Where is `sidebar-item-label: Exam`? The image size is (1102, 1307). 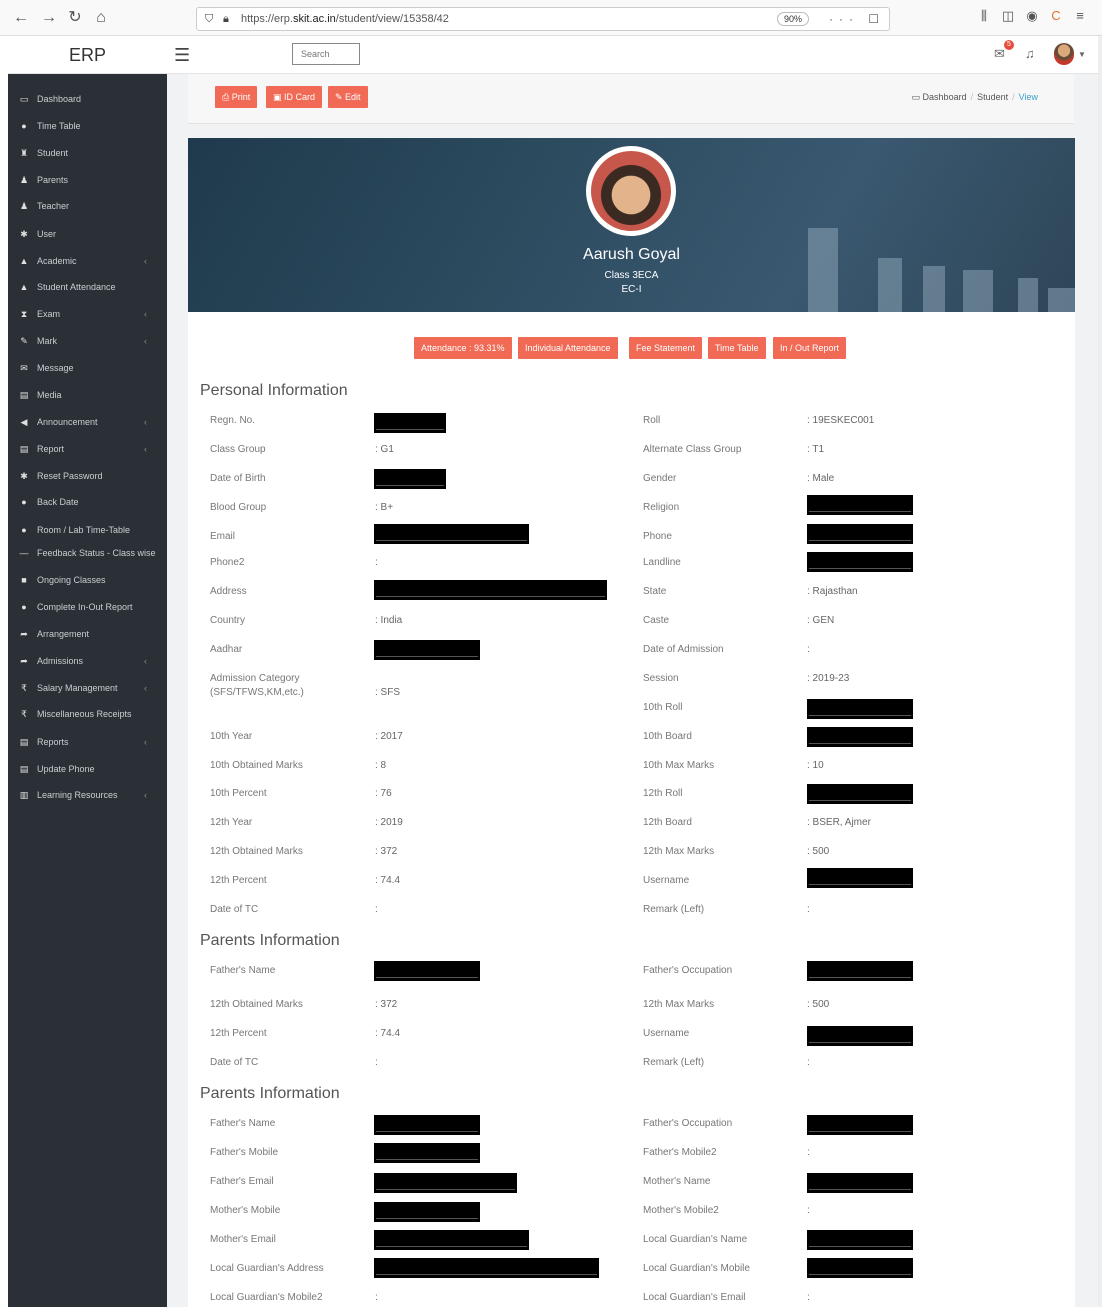
sidebar-item-label: Exam is located at coordinates (49, 314).